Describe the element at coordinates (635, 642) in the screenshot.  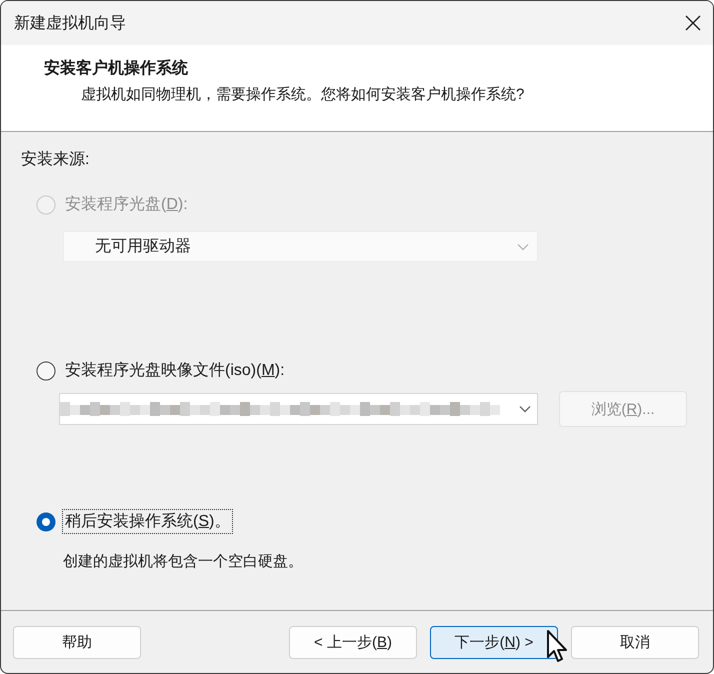
I see `dialog-button: 取消` at that location.